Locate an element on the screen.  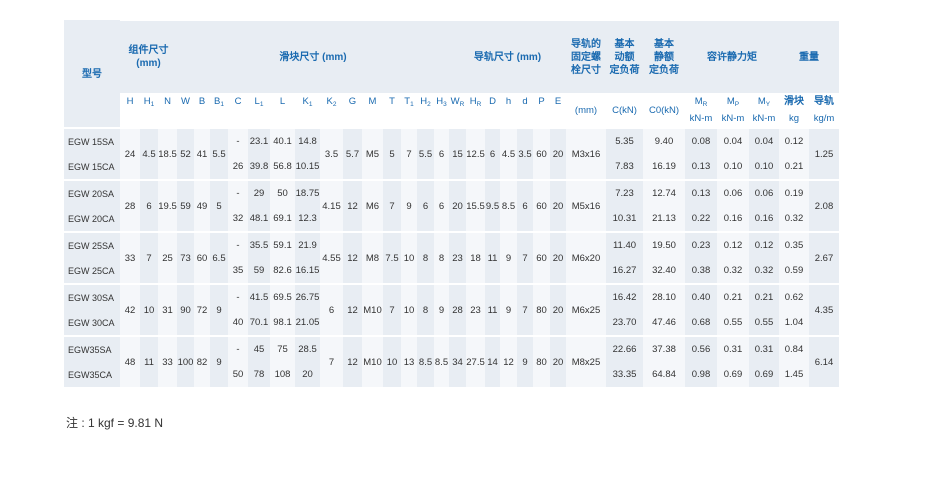
cell-M: M5 is located at coordinates (372, 154).